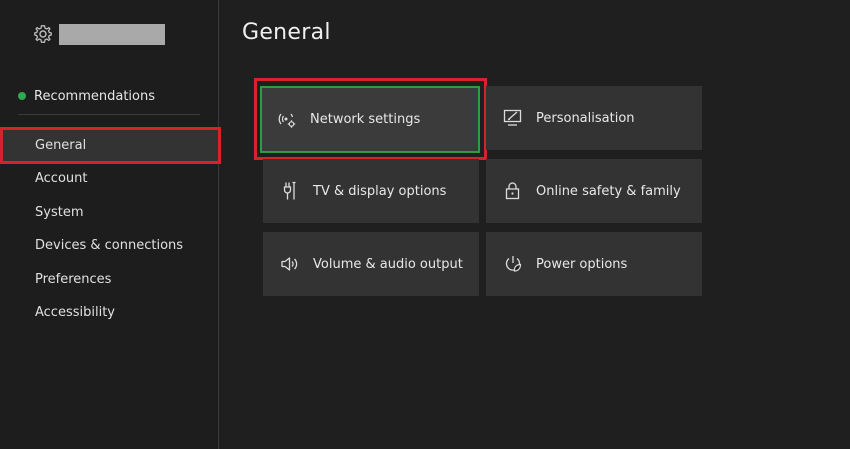 Image resolution: width=850 pixels, height=449 pixels. What do you see at coordinates (585, 118) in the screenshot?
I see `tile-label: Personalisation` at bounding box center [585, 118].